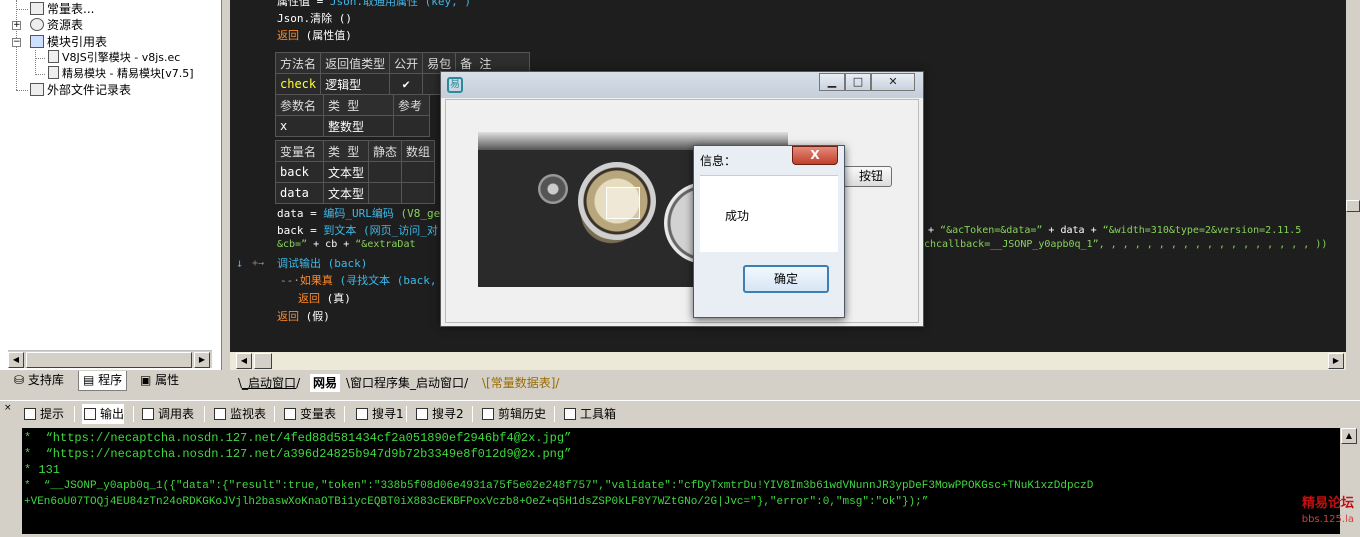 This screenshot has height=537, width=1360. I want to click on tab-netease: 网易, so click(325, 383).